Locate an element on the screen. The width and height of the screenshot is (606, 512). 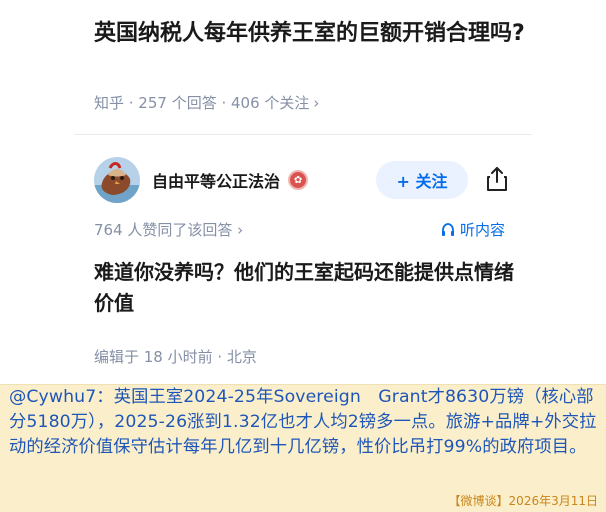
edit-time: 编辑于 18 小时前 · 北京 is located at coordinates (175, 357).